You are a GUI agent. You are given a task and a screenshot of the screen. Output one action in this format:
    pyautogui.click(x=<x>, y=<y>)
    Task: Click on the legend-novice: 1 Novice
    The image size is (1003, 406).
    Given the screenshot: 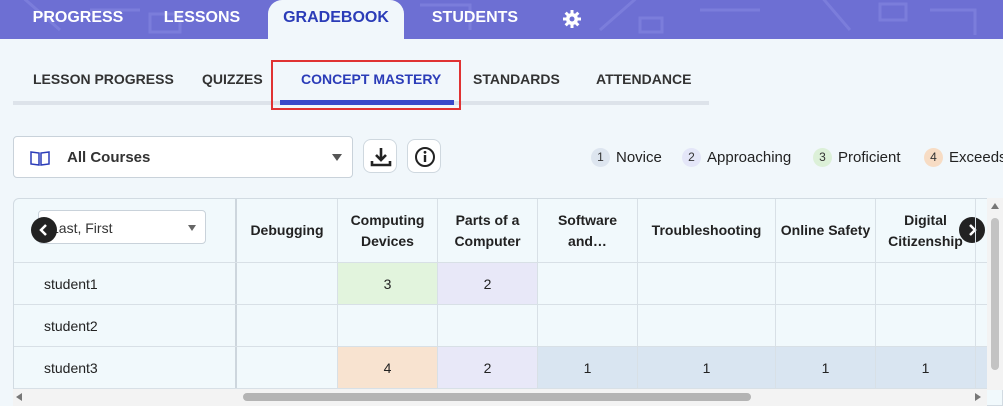 What is the action you would take?
    pyautogui.click(x=626, y=157)
    